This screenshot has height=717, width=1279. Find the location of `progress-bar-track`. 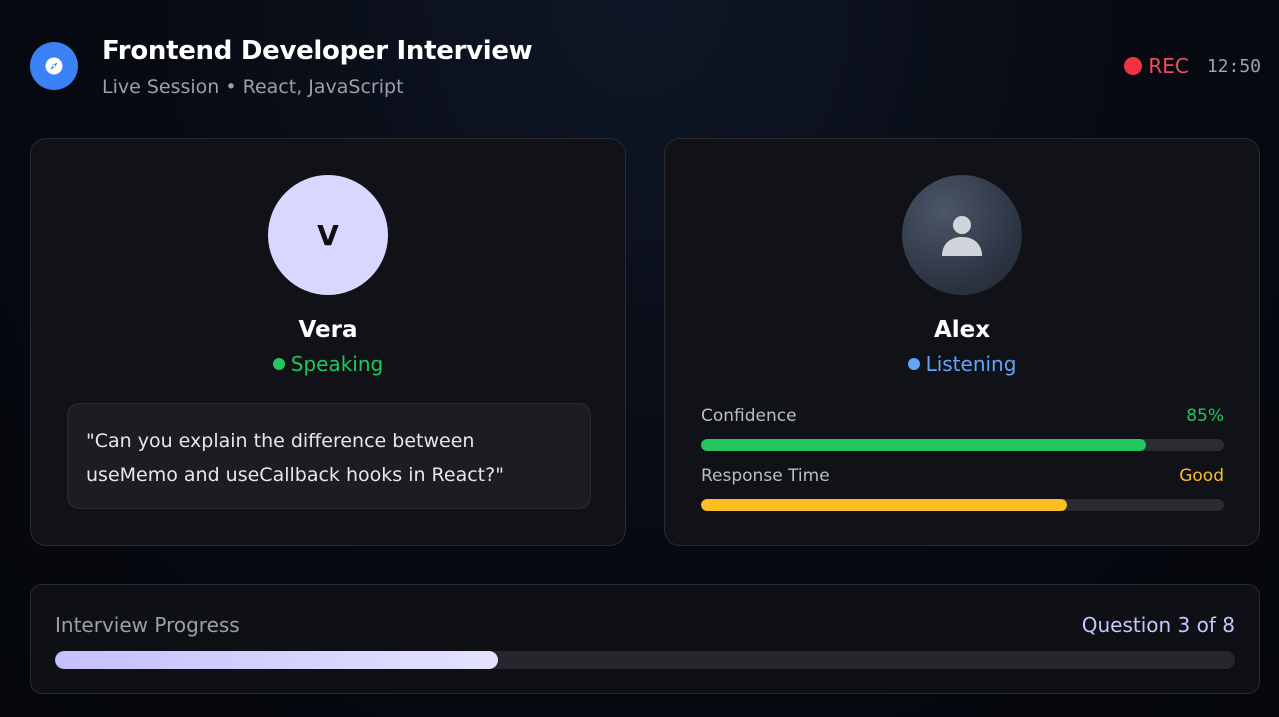

progress-bar-track is located at coordinates (645, 660).